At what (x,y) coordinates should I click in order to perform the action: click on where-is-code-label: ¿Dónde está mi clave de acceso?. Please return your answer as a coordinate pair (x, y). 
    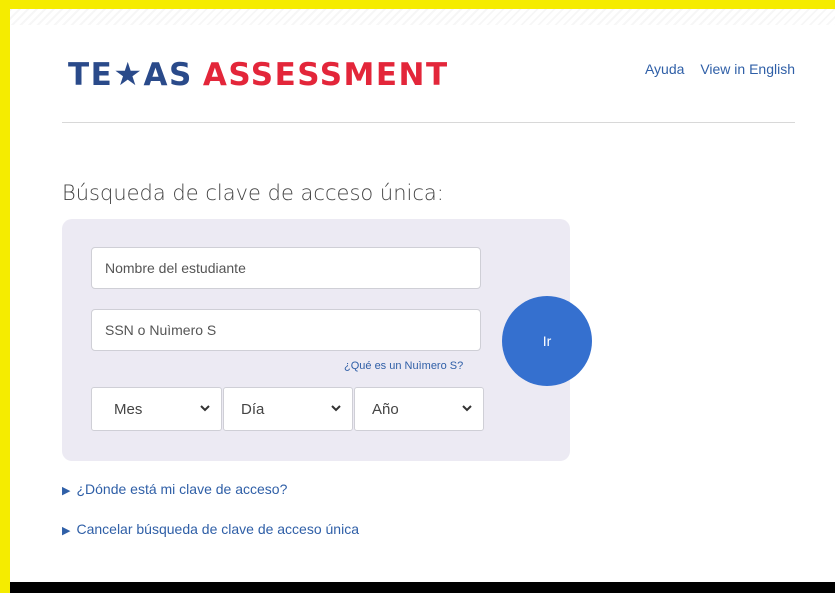
    Looking at the image, I should click on (182, 489).